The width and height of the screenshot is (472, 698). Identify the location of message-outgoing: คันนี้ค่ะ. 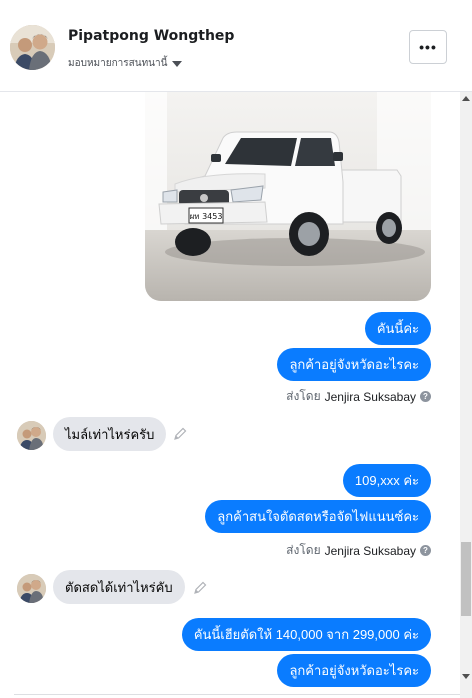
(397, 328).